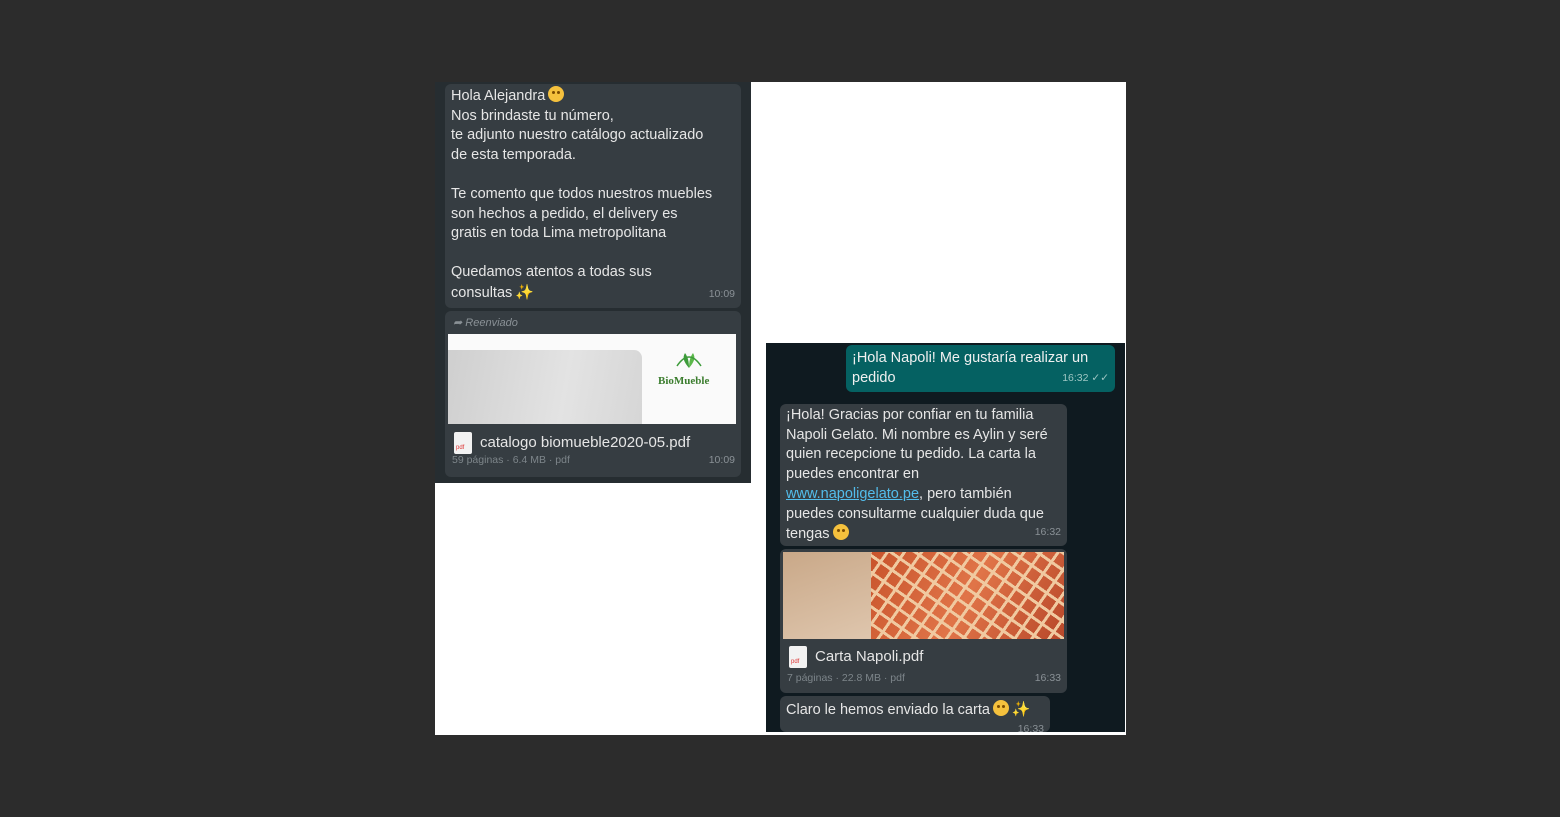 The width and height of the screenshot is (1560, 817). What do you see at coordinates (511, 460) in the screenshot?
I see `document-meta: 59 páginas · 6.4 MB · pdf` at bounding box center [511, 460].